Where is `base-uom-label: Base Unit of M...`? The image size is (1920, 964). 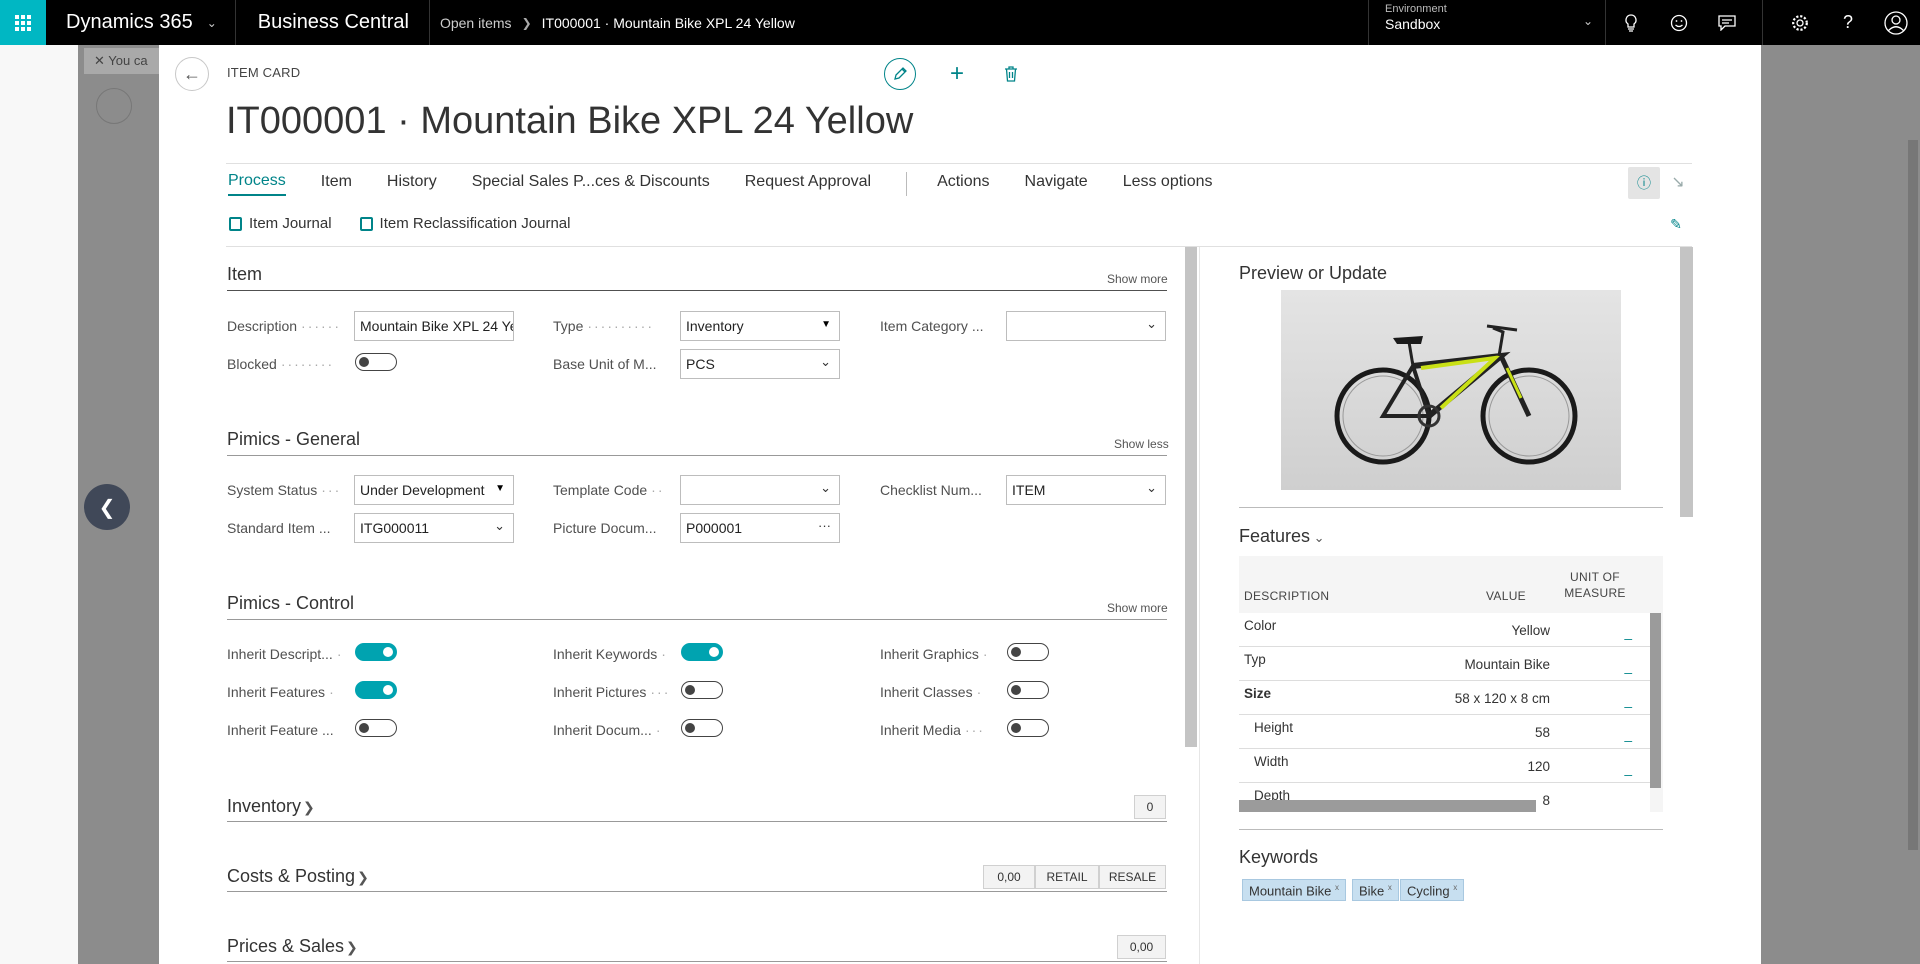
base-uom-label: Base Unit of M... is located at coordinates (605, 364).